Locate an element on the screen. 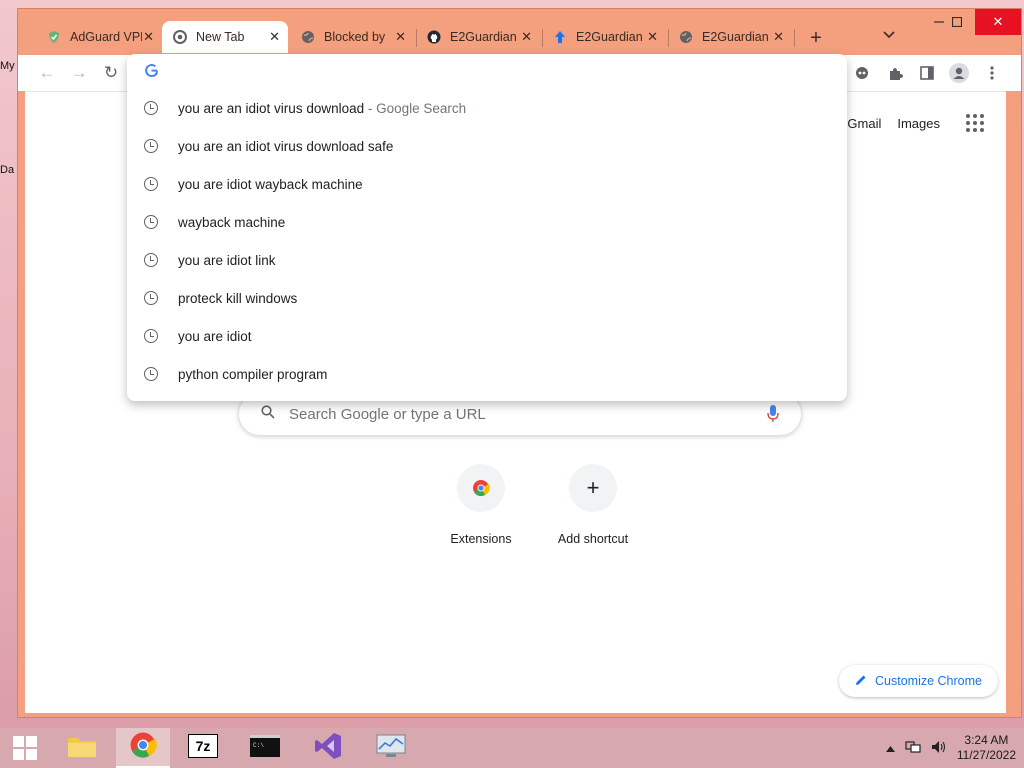  github-icon is located at coordinates (434, 37).